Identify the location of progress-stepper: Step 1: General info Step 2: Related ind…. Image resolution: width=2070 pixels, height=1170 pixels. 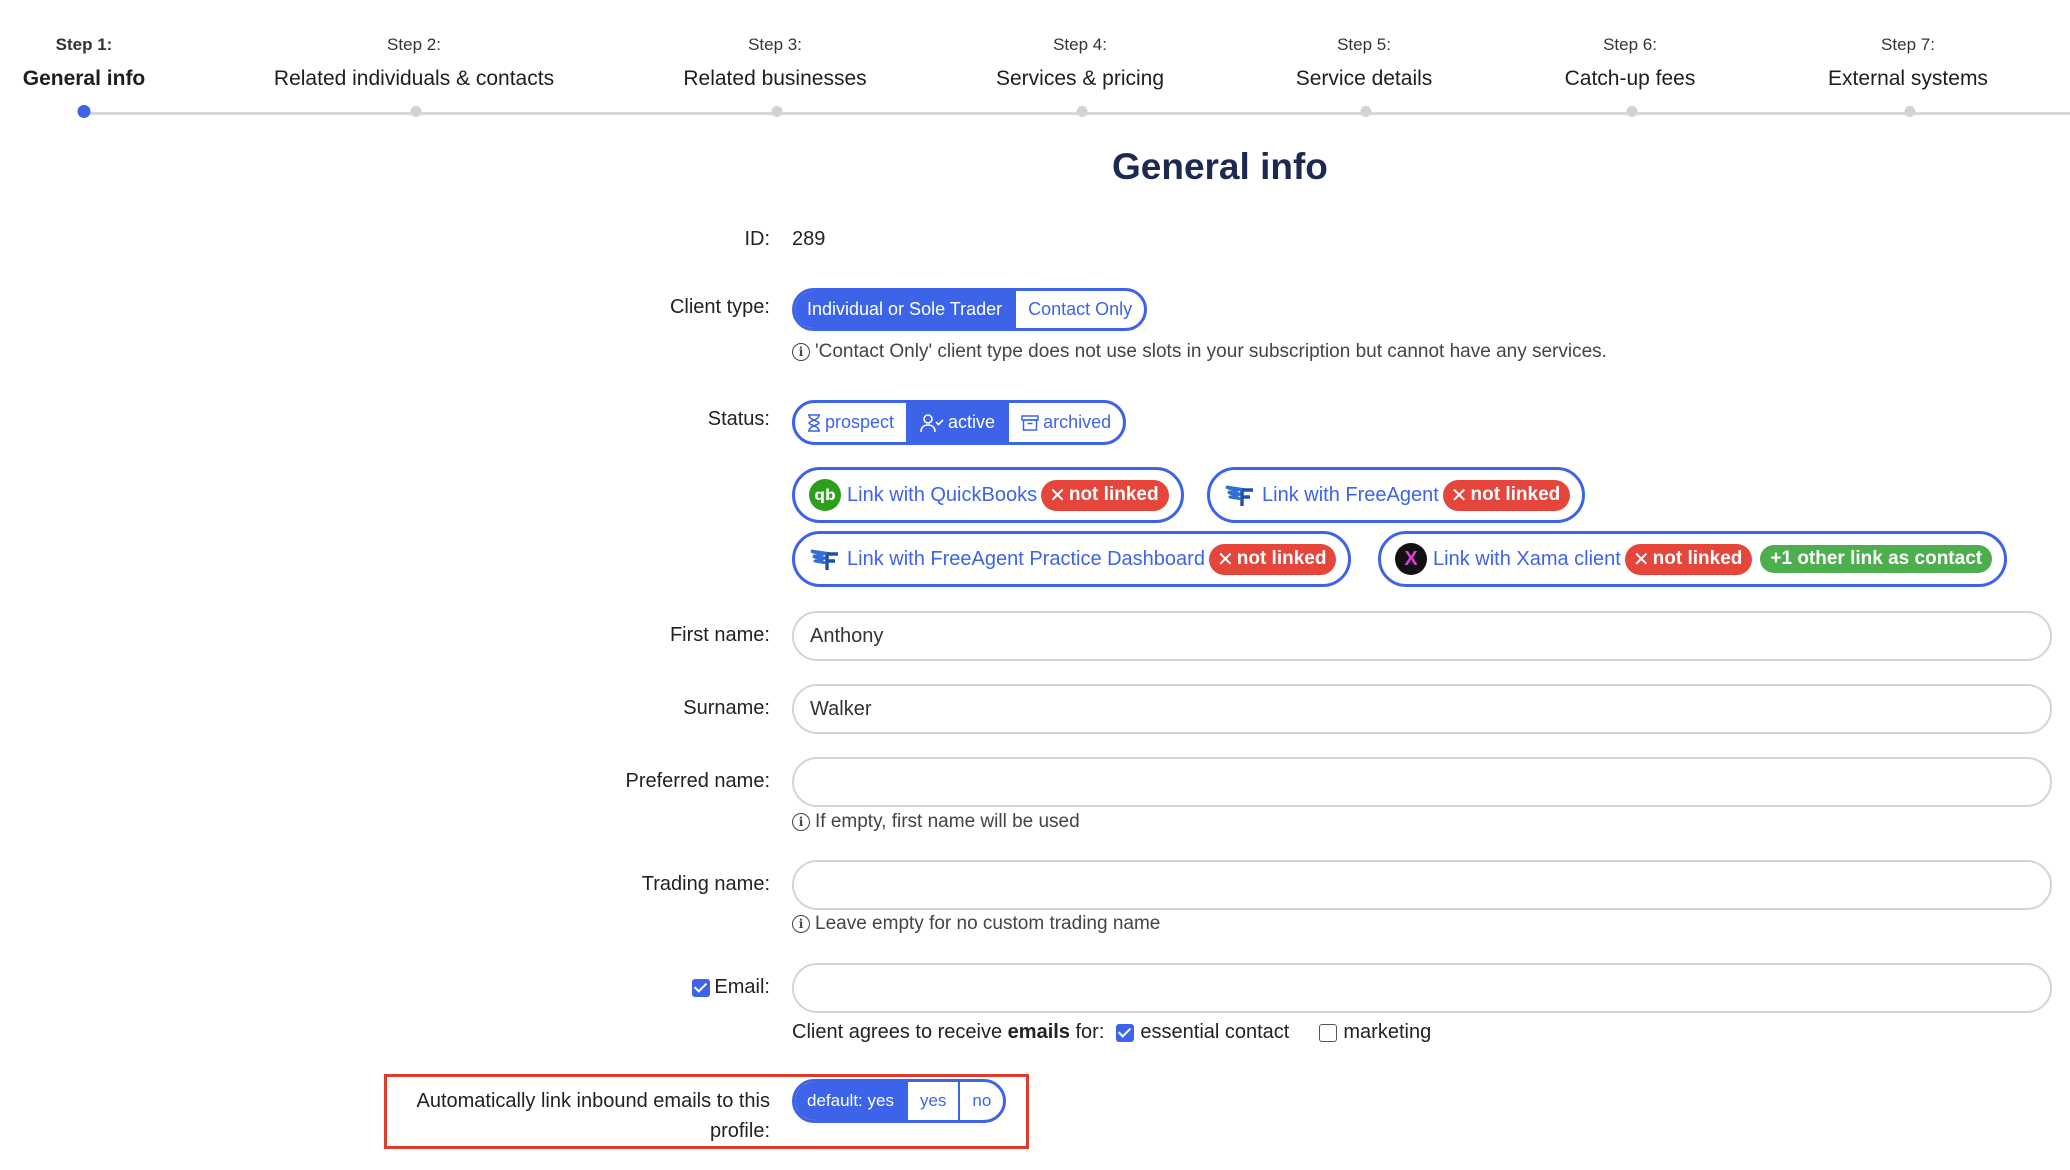
(1035, 62).